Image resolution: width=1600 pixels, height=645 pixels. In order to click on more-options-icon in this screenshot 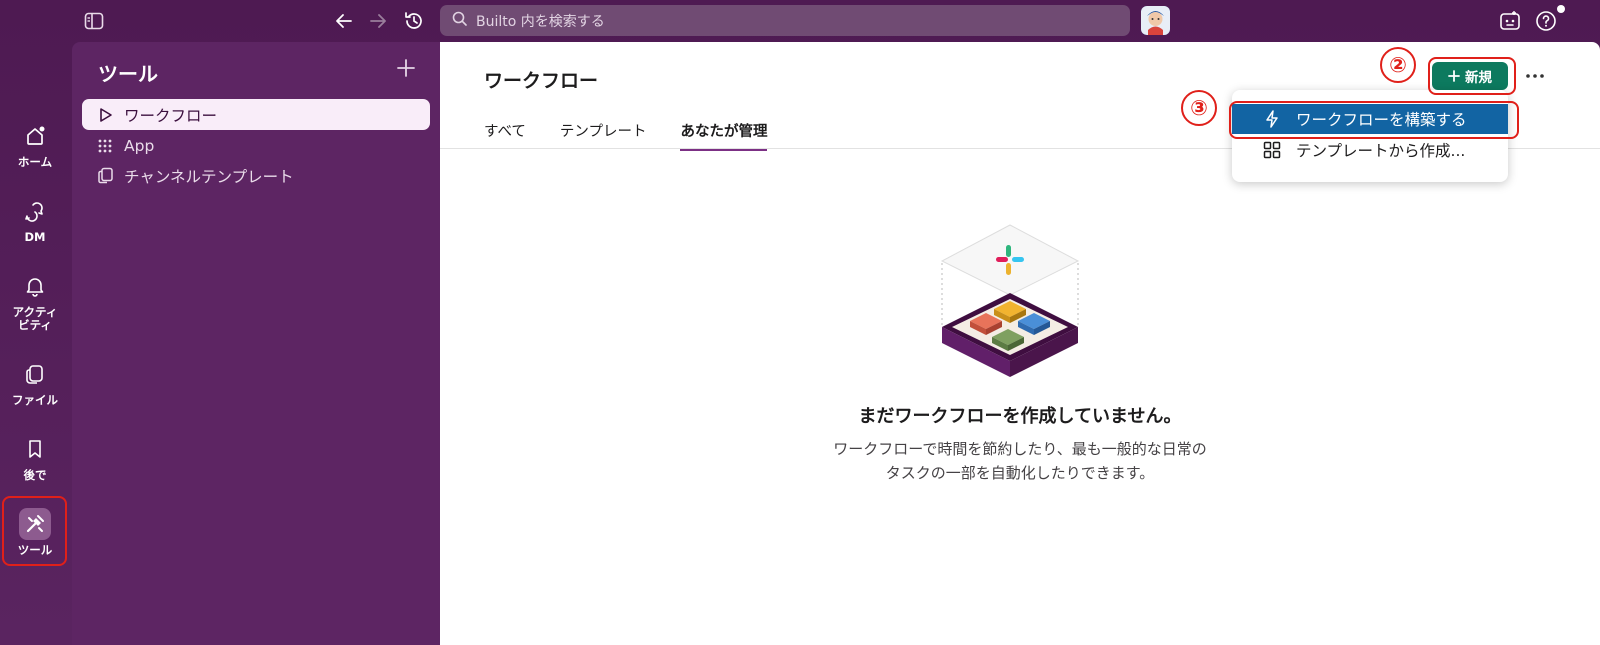, I will do `click(1535, 76)`.